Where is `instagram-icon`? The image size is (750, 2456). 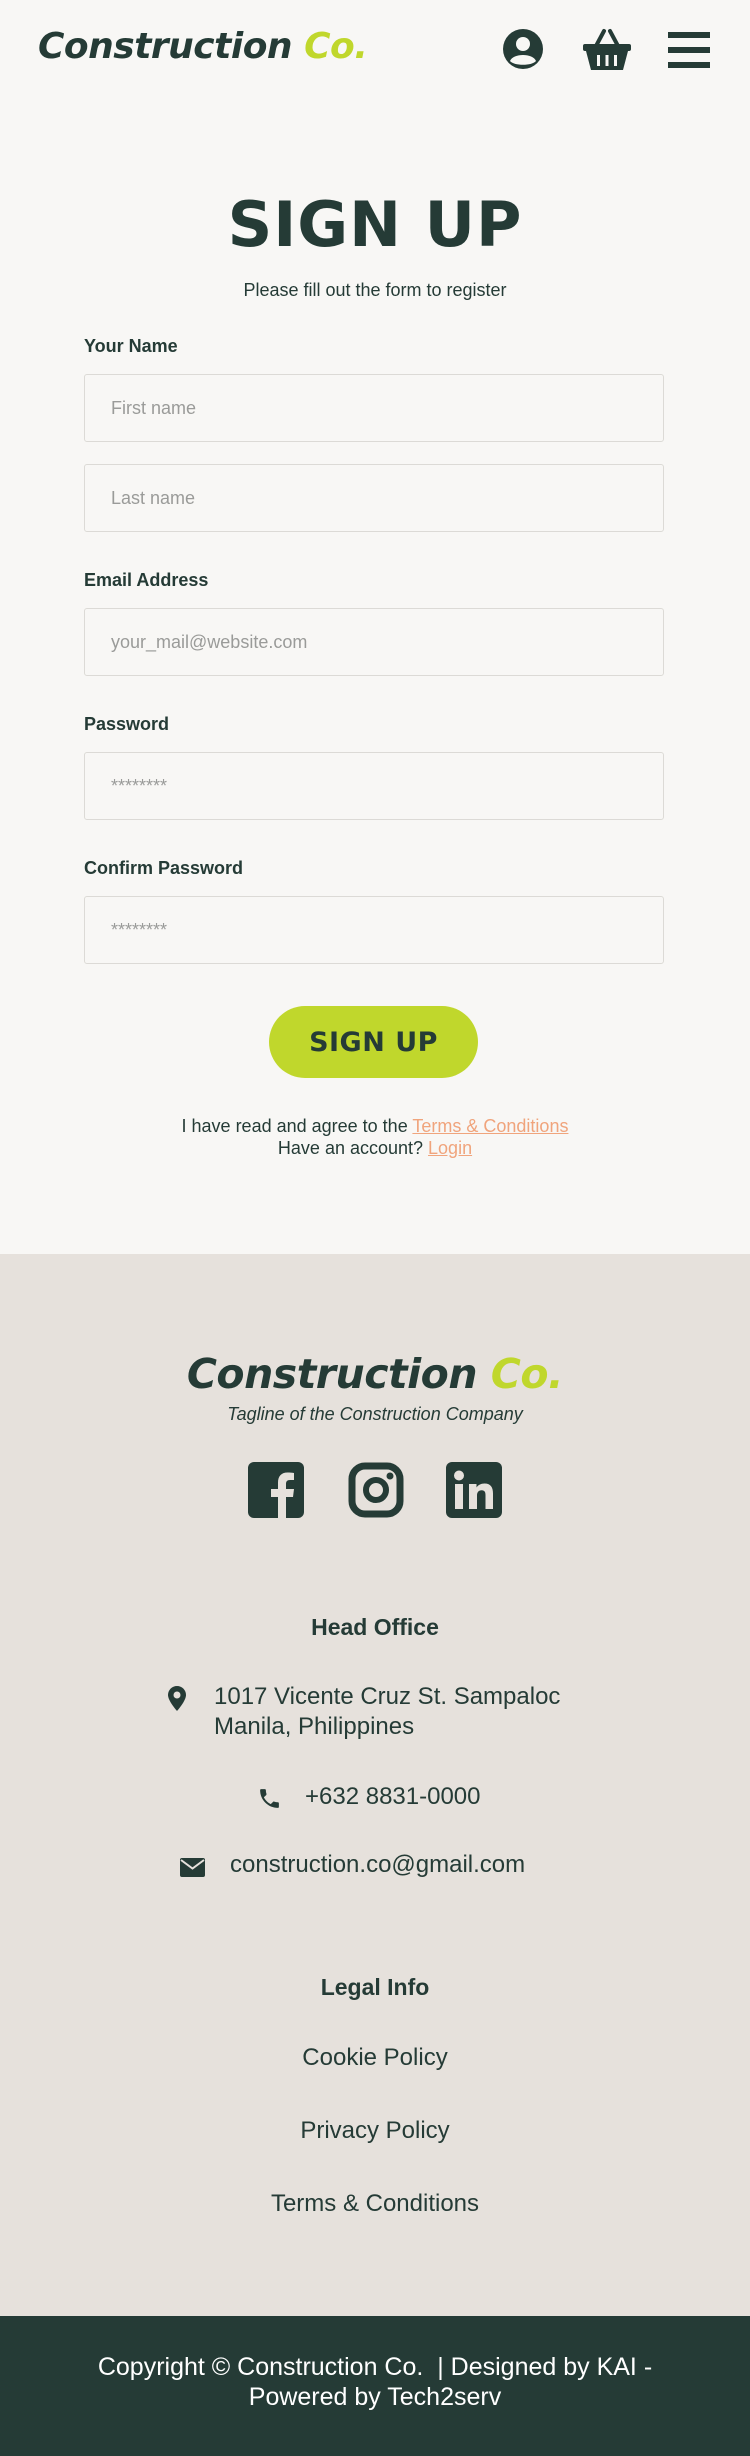 instagram-icon is located at coordinates (376, 1490).